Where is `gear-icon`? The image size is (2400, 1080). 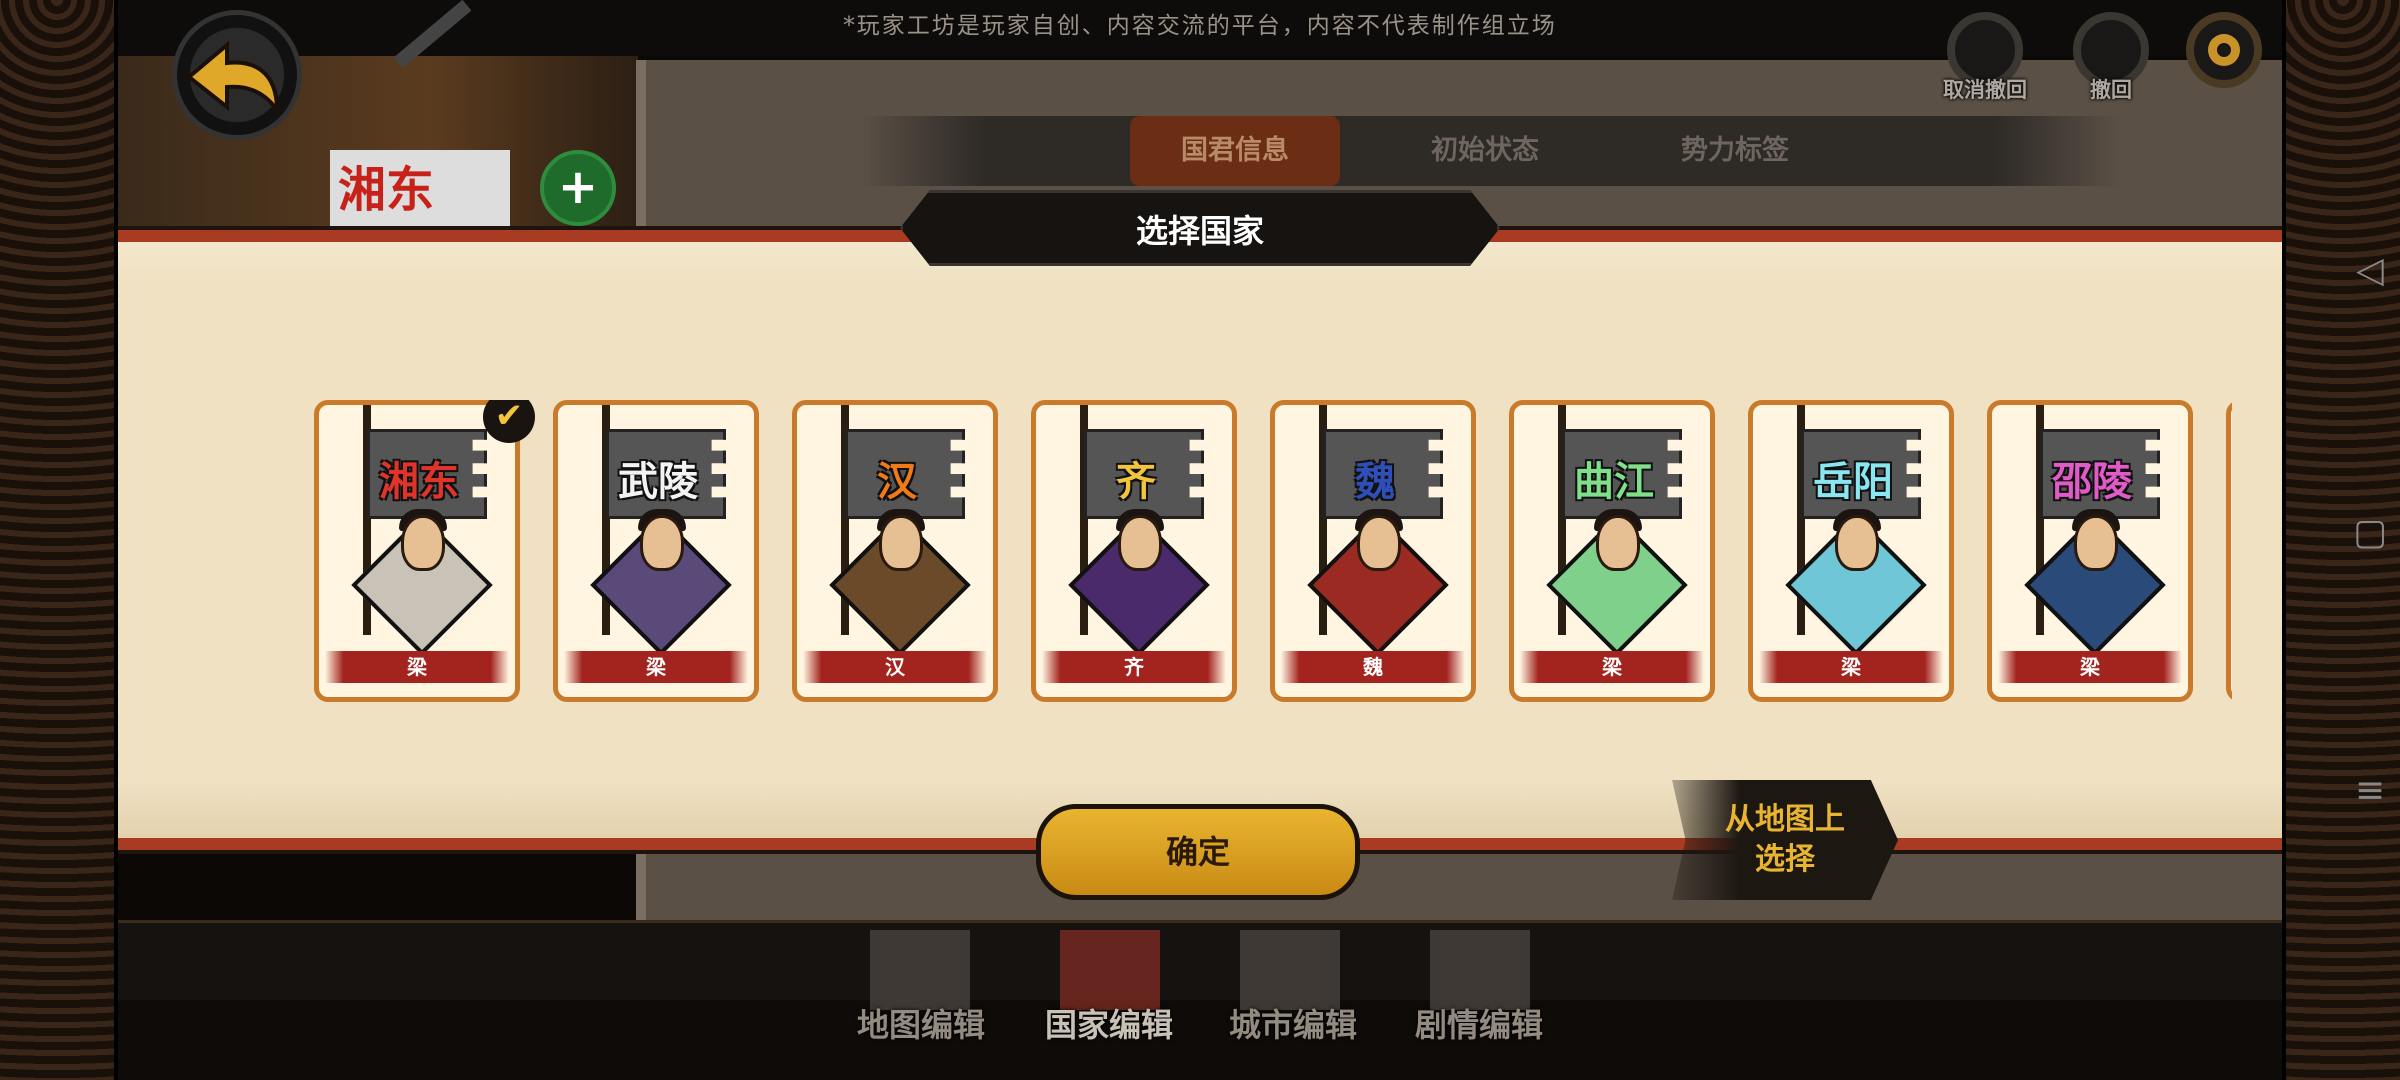
gear-icon is located at coordinates (2224, 50).